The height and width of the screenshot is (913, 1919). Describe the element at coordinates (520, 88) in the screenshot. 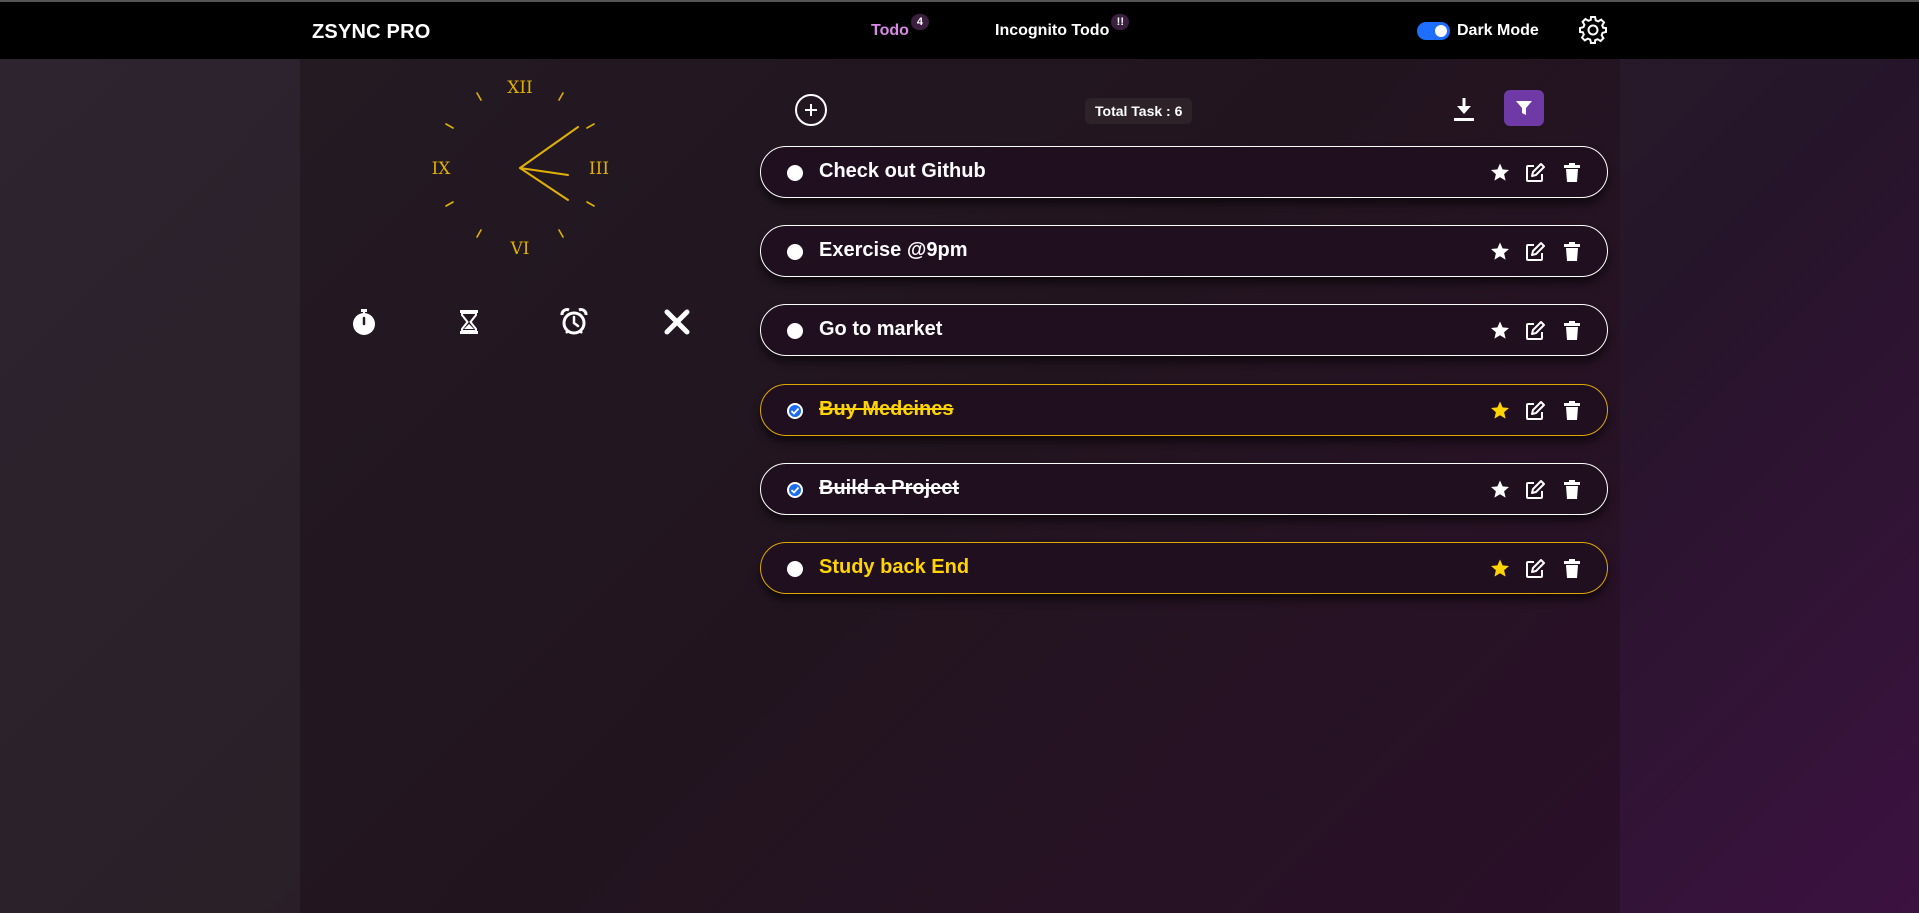

I see `clock-numeral-xii: XII` at that location.